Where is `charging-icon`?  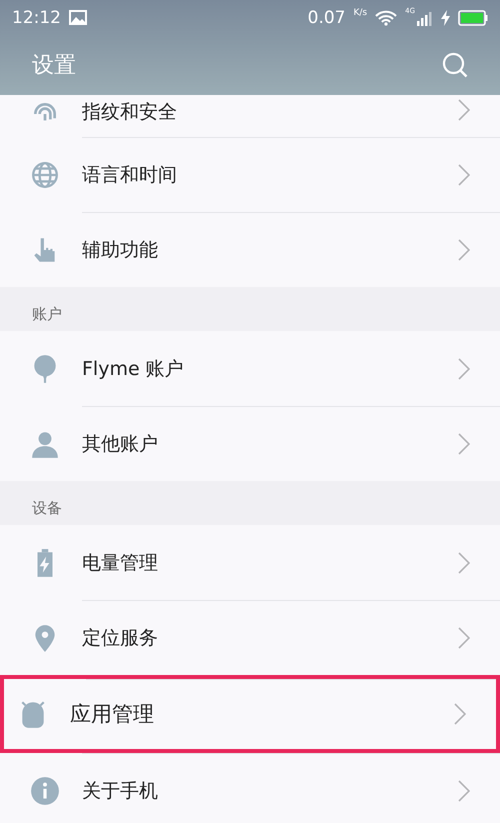
charging-icon is located at coordinates (445, 18).